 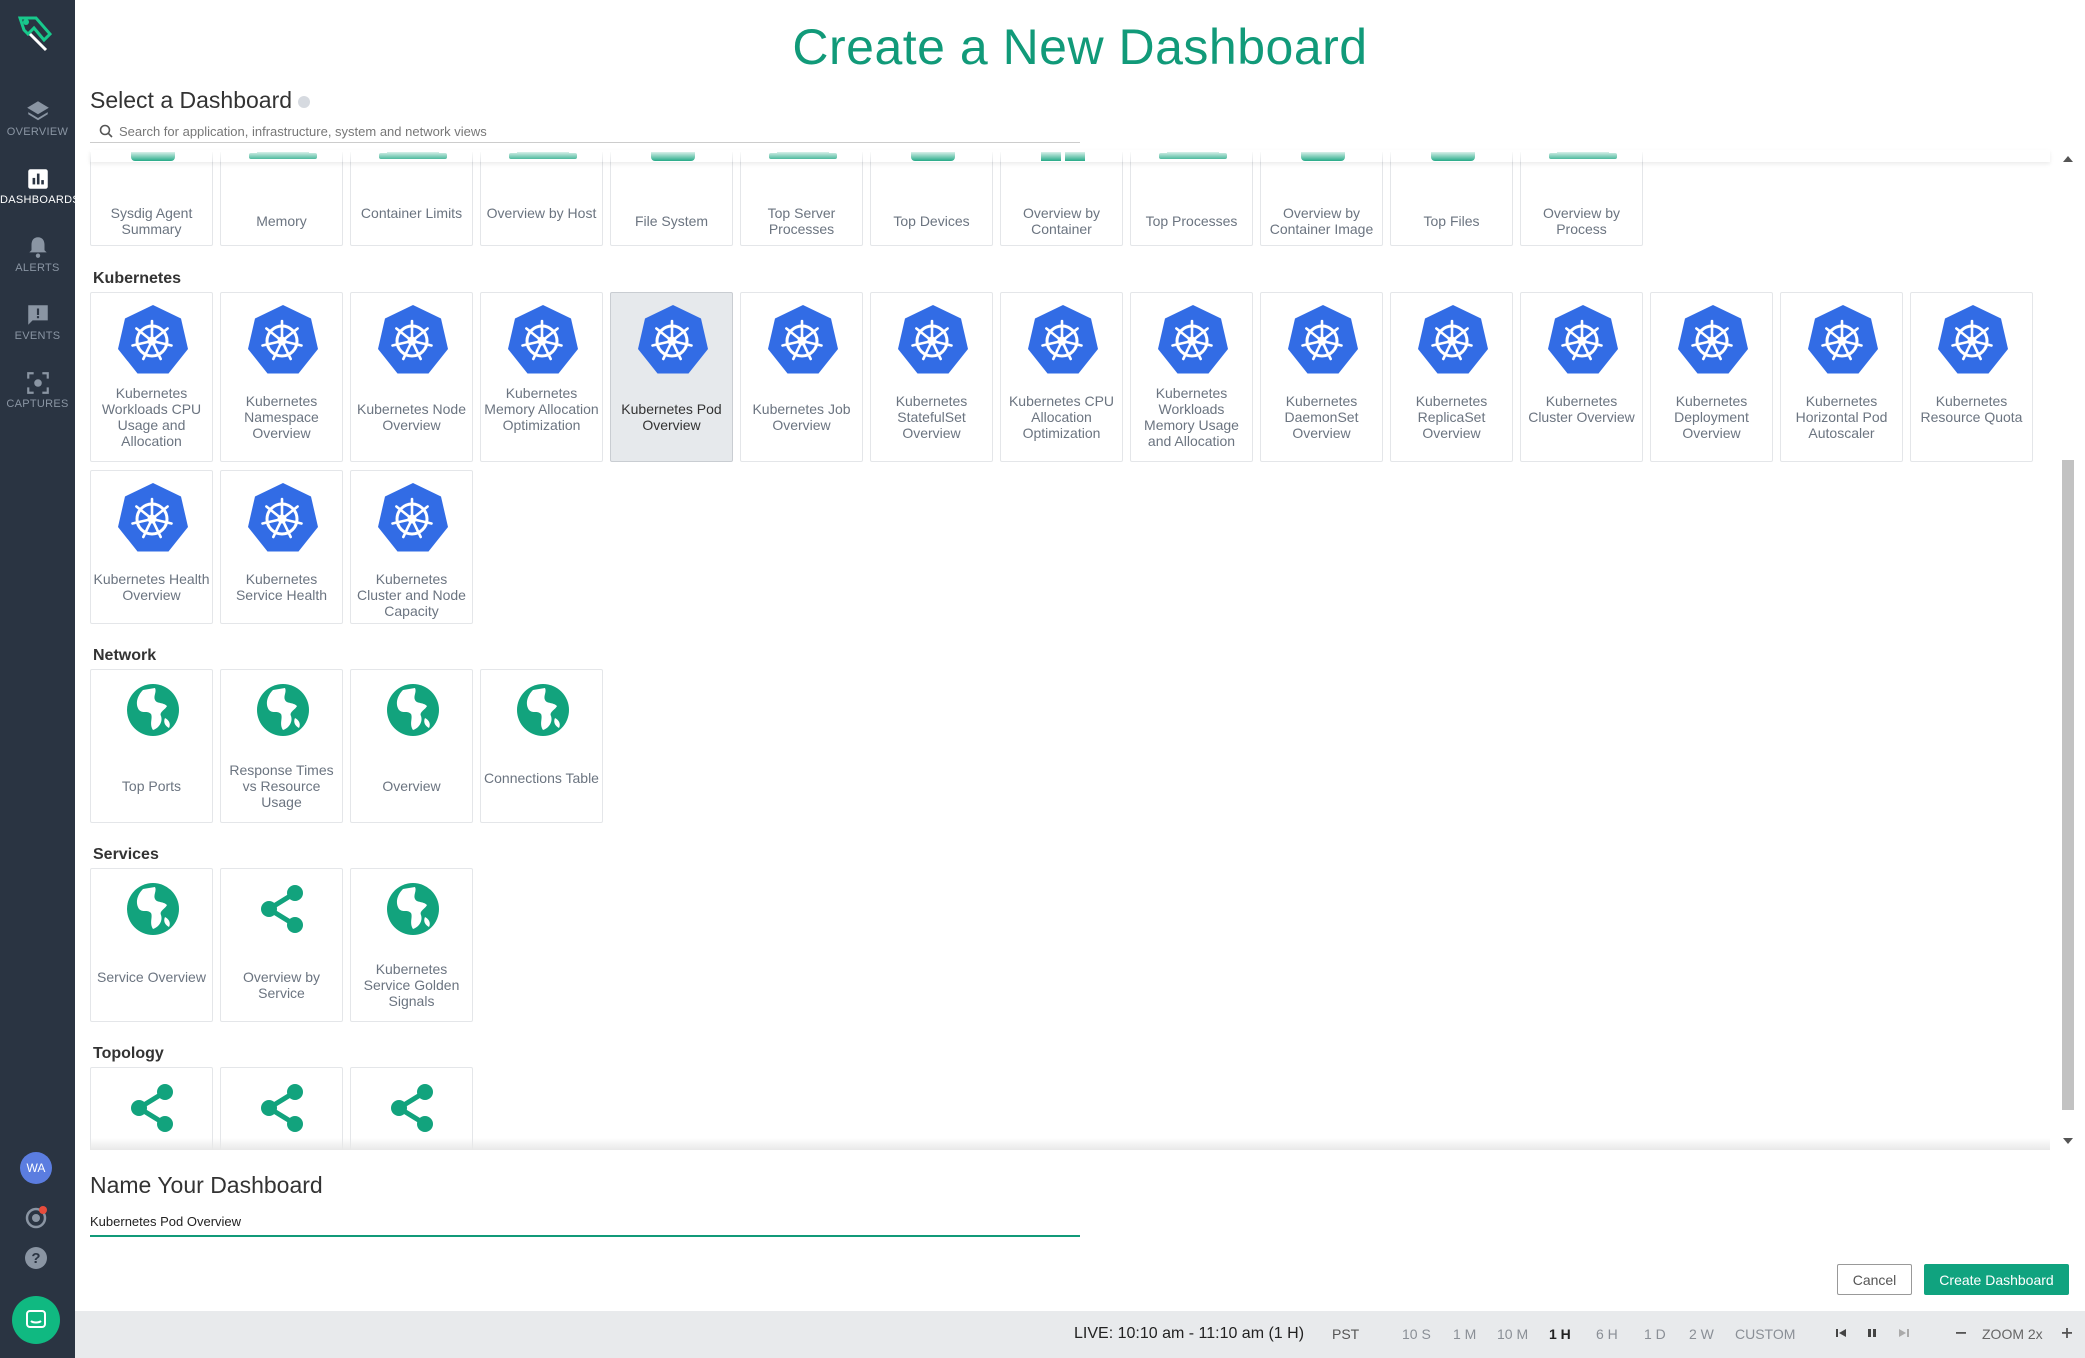 I want to click on create-dashboard-button: Create Dashboard, so click(x=1996, y=1279).